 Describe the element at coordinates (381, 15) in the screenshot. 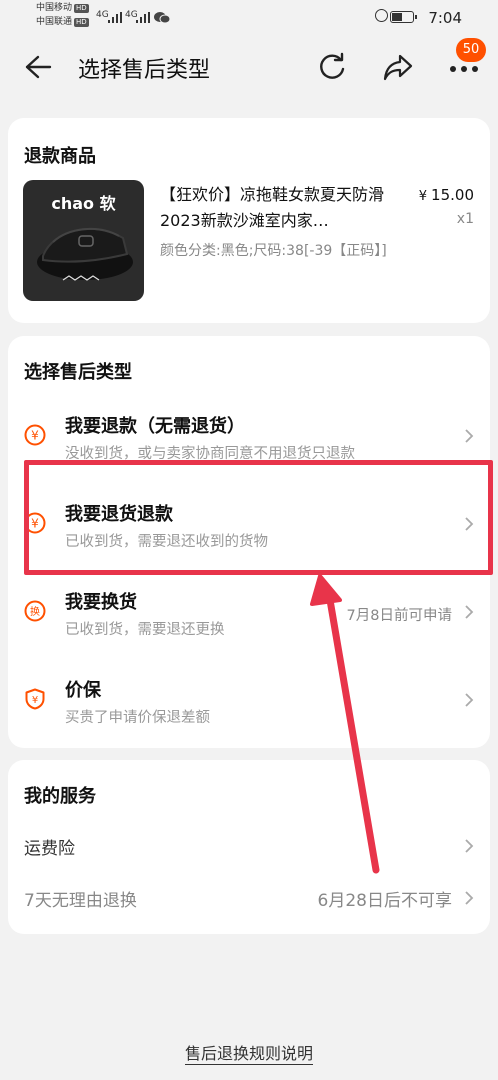

I see `alarm-icon` at that location.